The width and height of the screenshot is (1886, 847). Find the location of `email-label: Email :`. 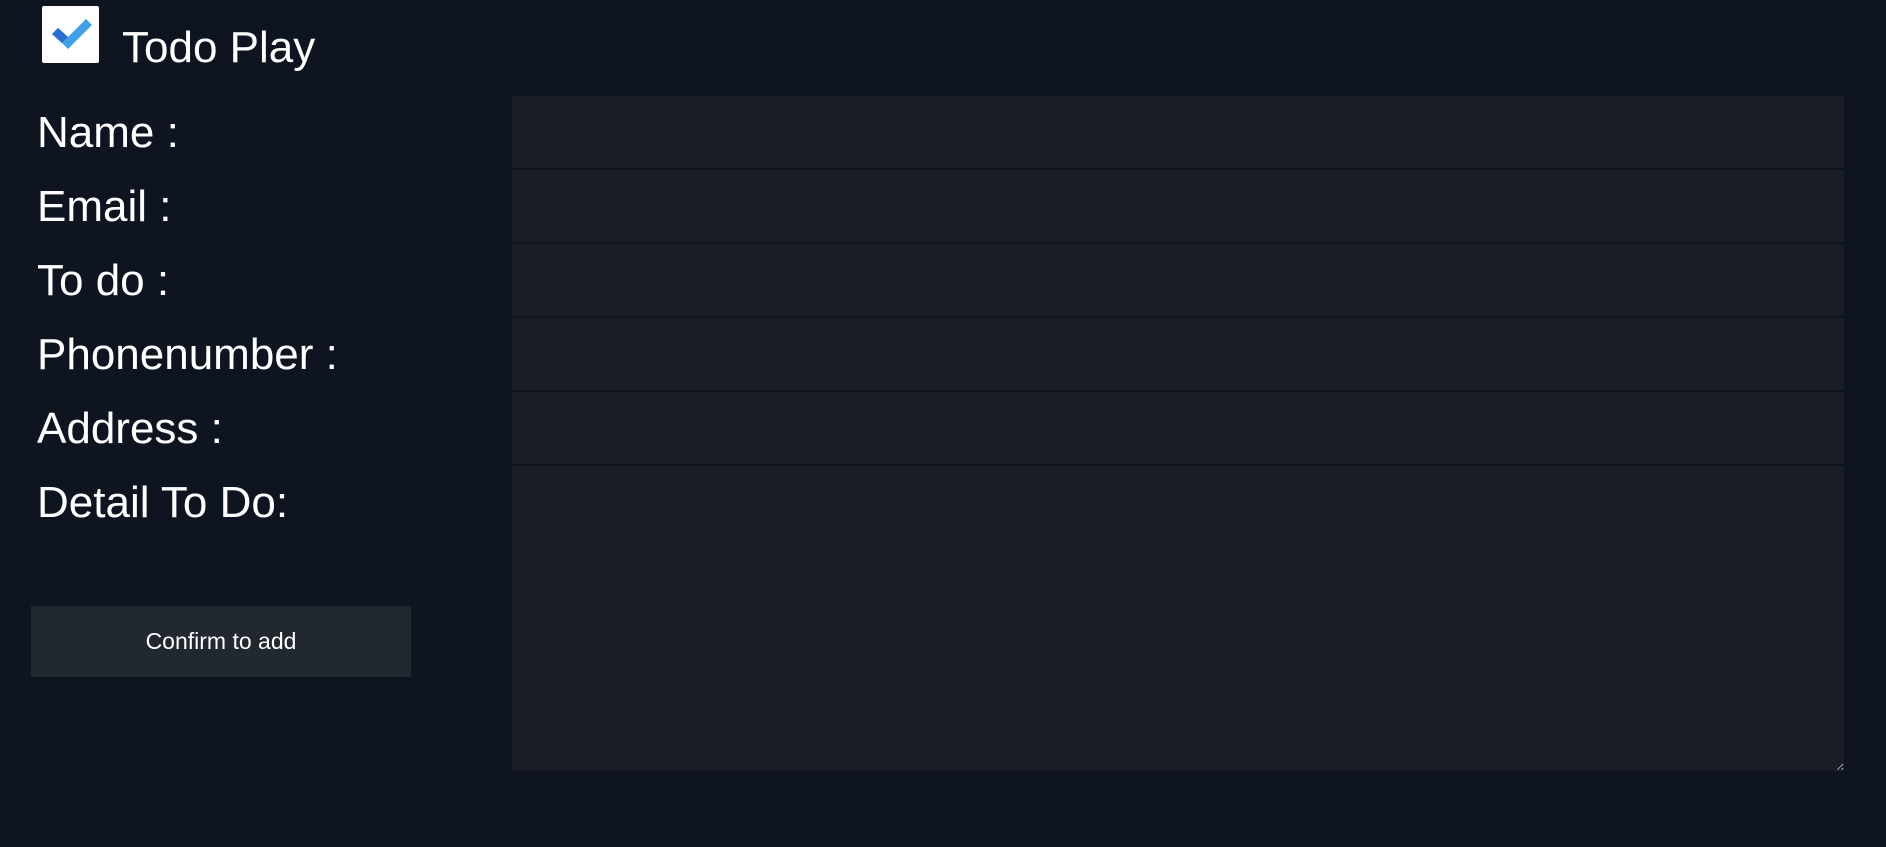

email-label: Email : is located at coordinates (104, 206).